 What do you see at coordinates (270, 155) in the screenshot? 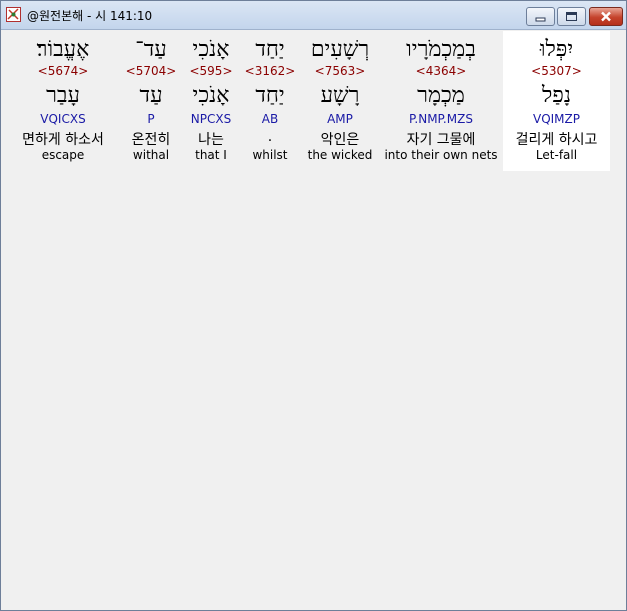
I see `english-gloss: whilst` at bounding box center [270, 155].